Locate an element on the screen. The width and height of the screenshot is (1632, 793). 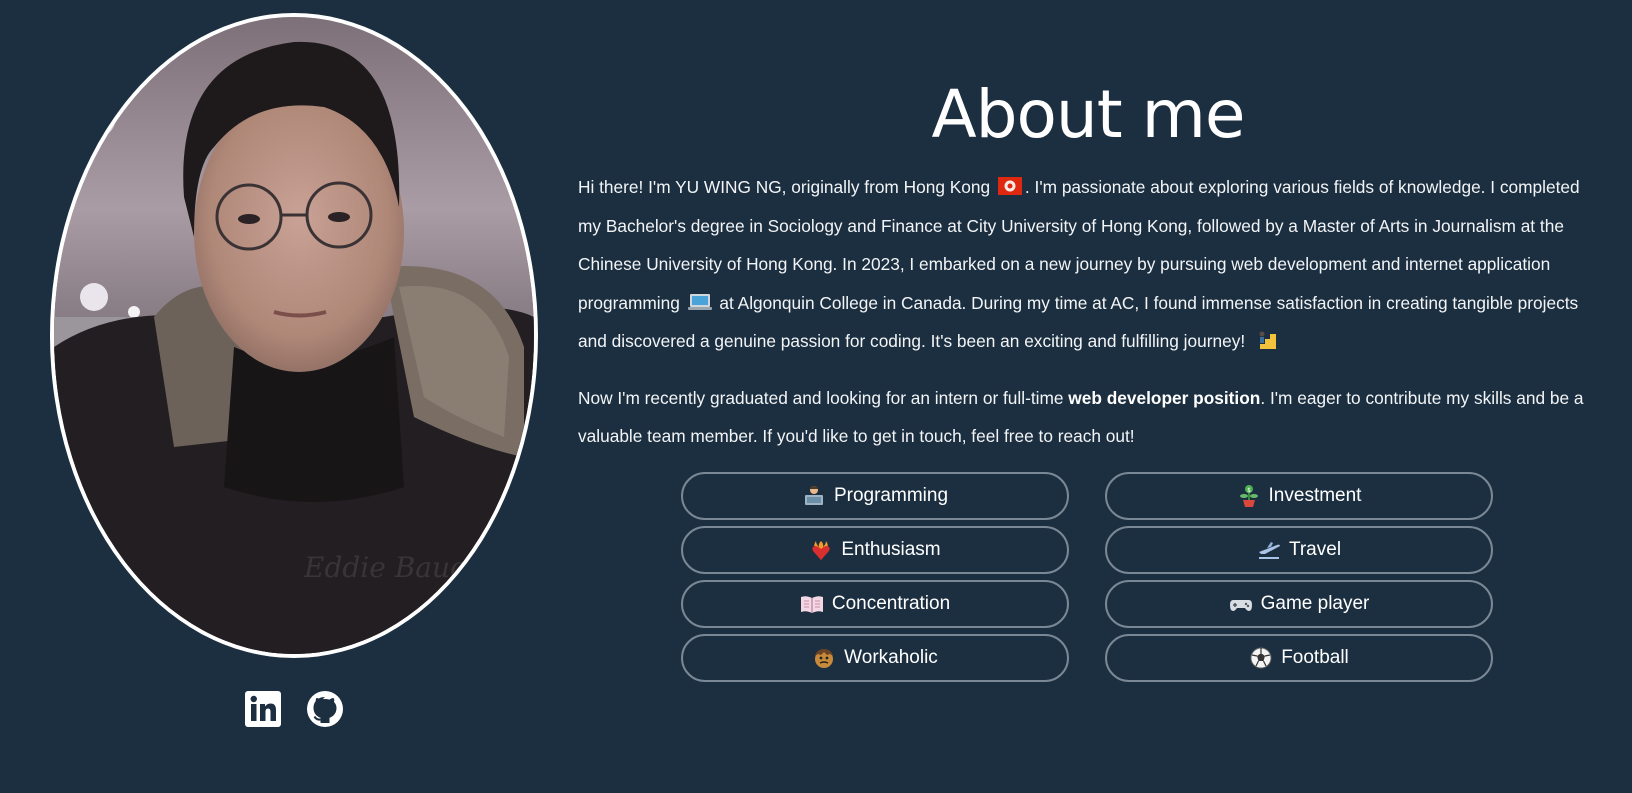
github-icon is located at coordinates (325, 709).